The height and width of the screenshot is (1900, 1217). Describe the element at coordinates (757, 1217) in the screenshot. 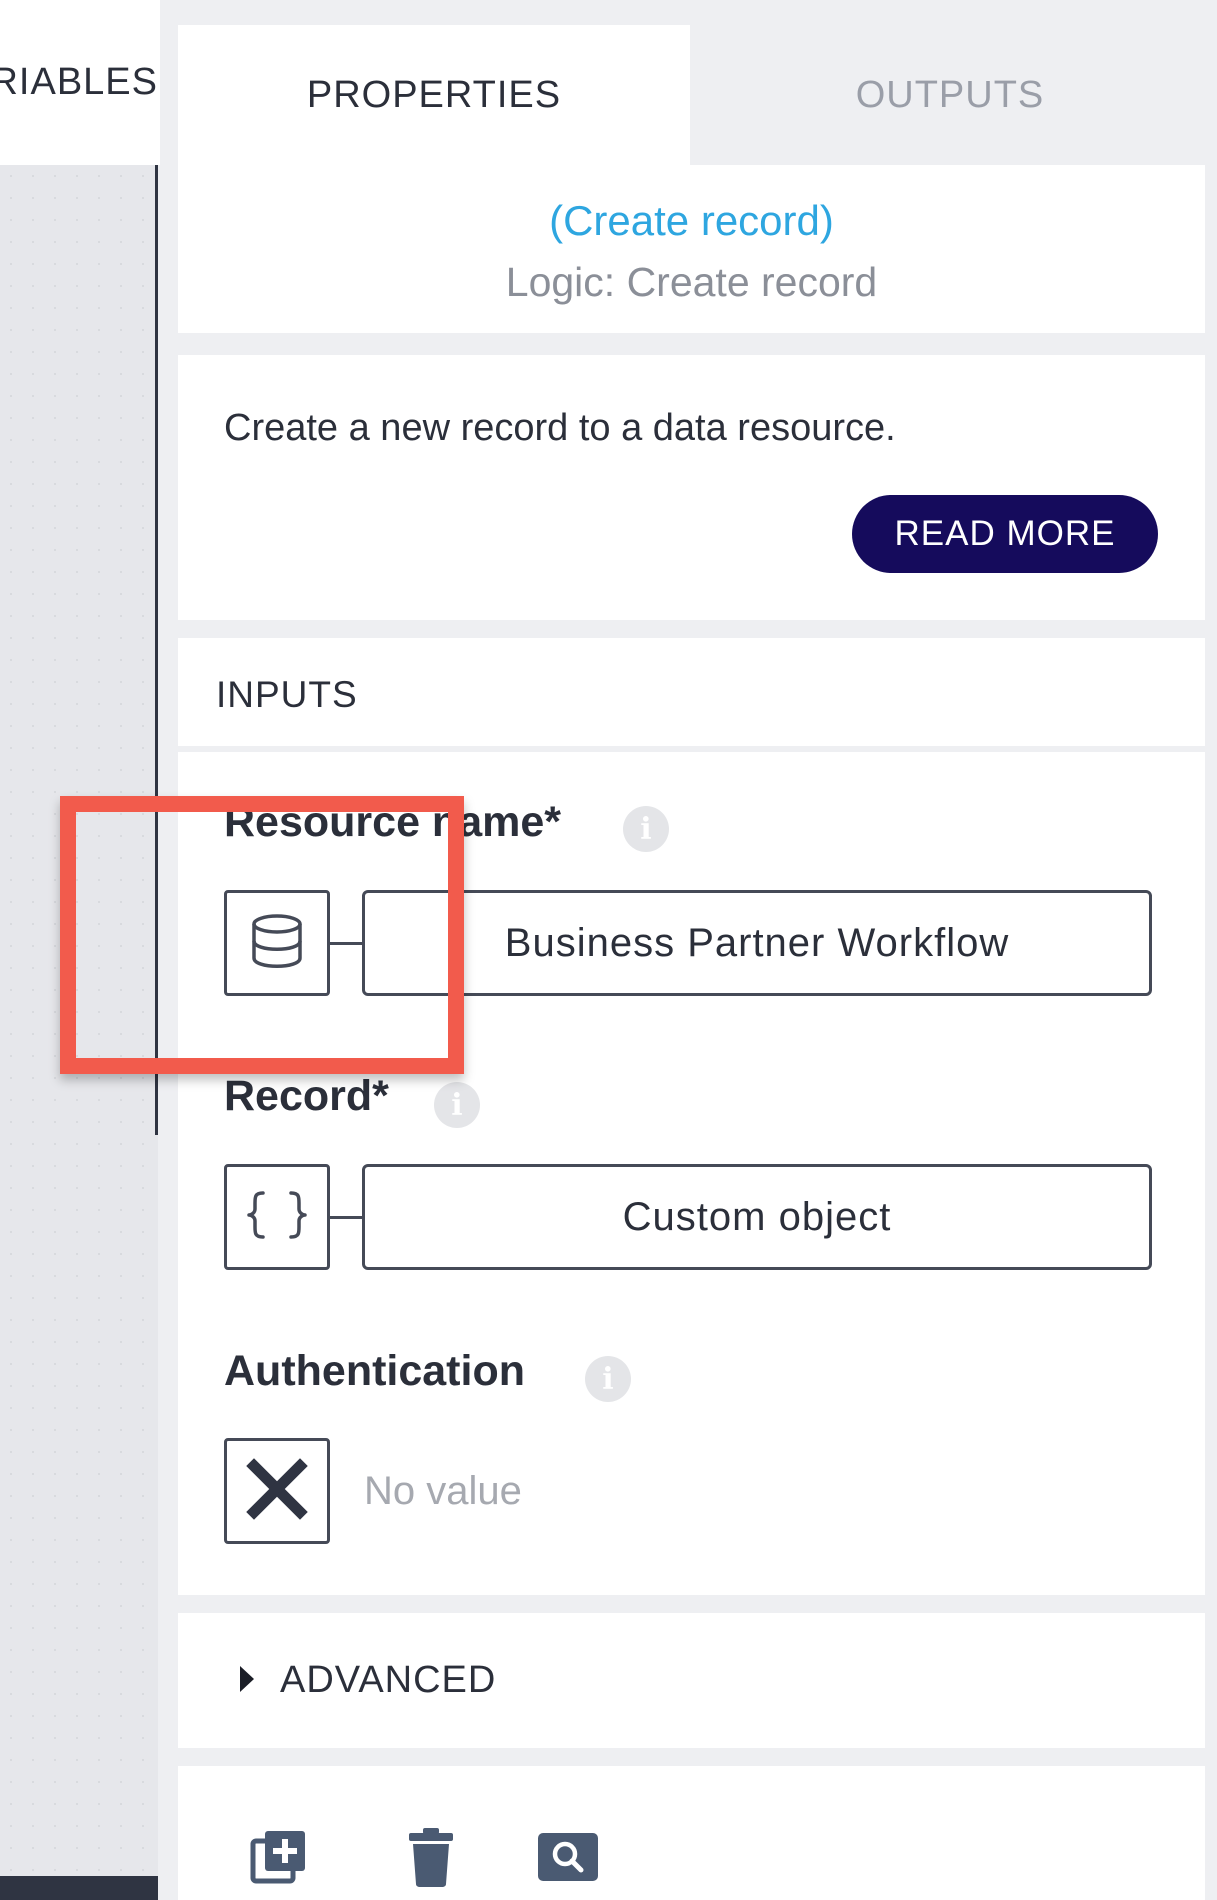

I see `record-field: Custom object` at that location.